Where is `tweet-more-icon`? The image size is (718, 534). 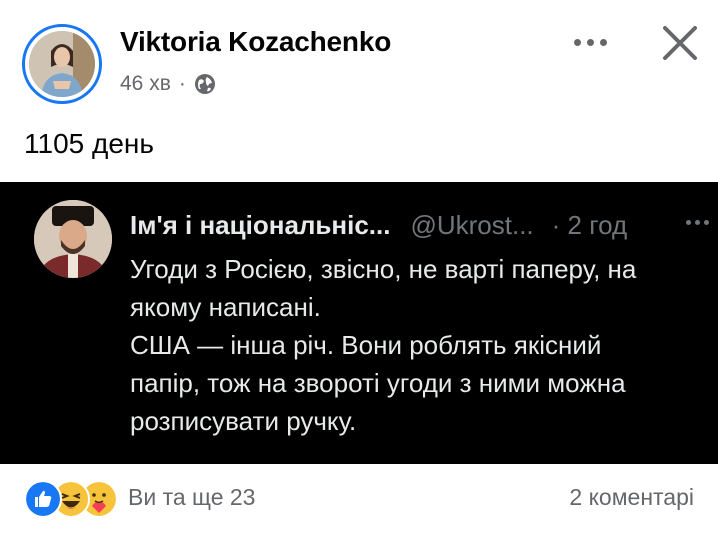 tweet-more-icon is located at coordinates (702, 222).